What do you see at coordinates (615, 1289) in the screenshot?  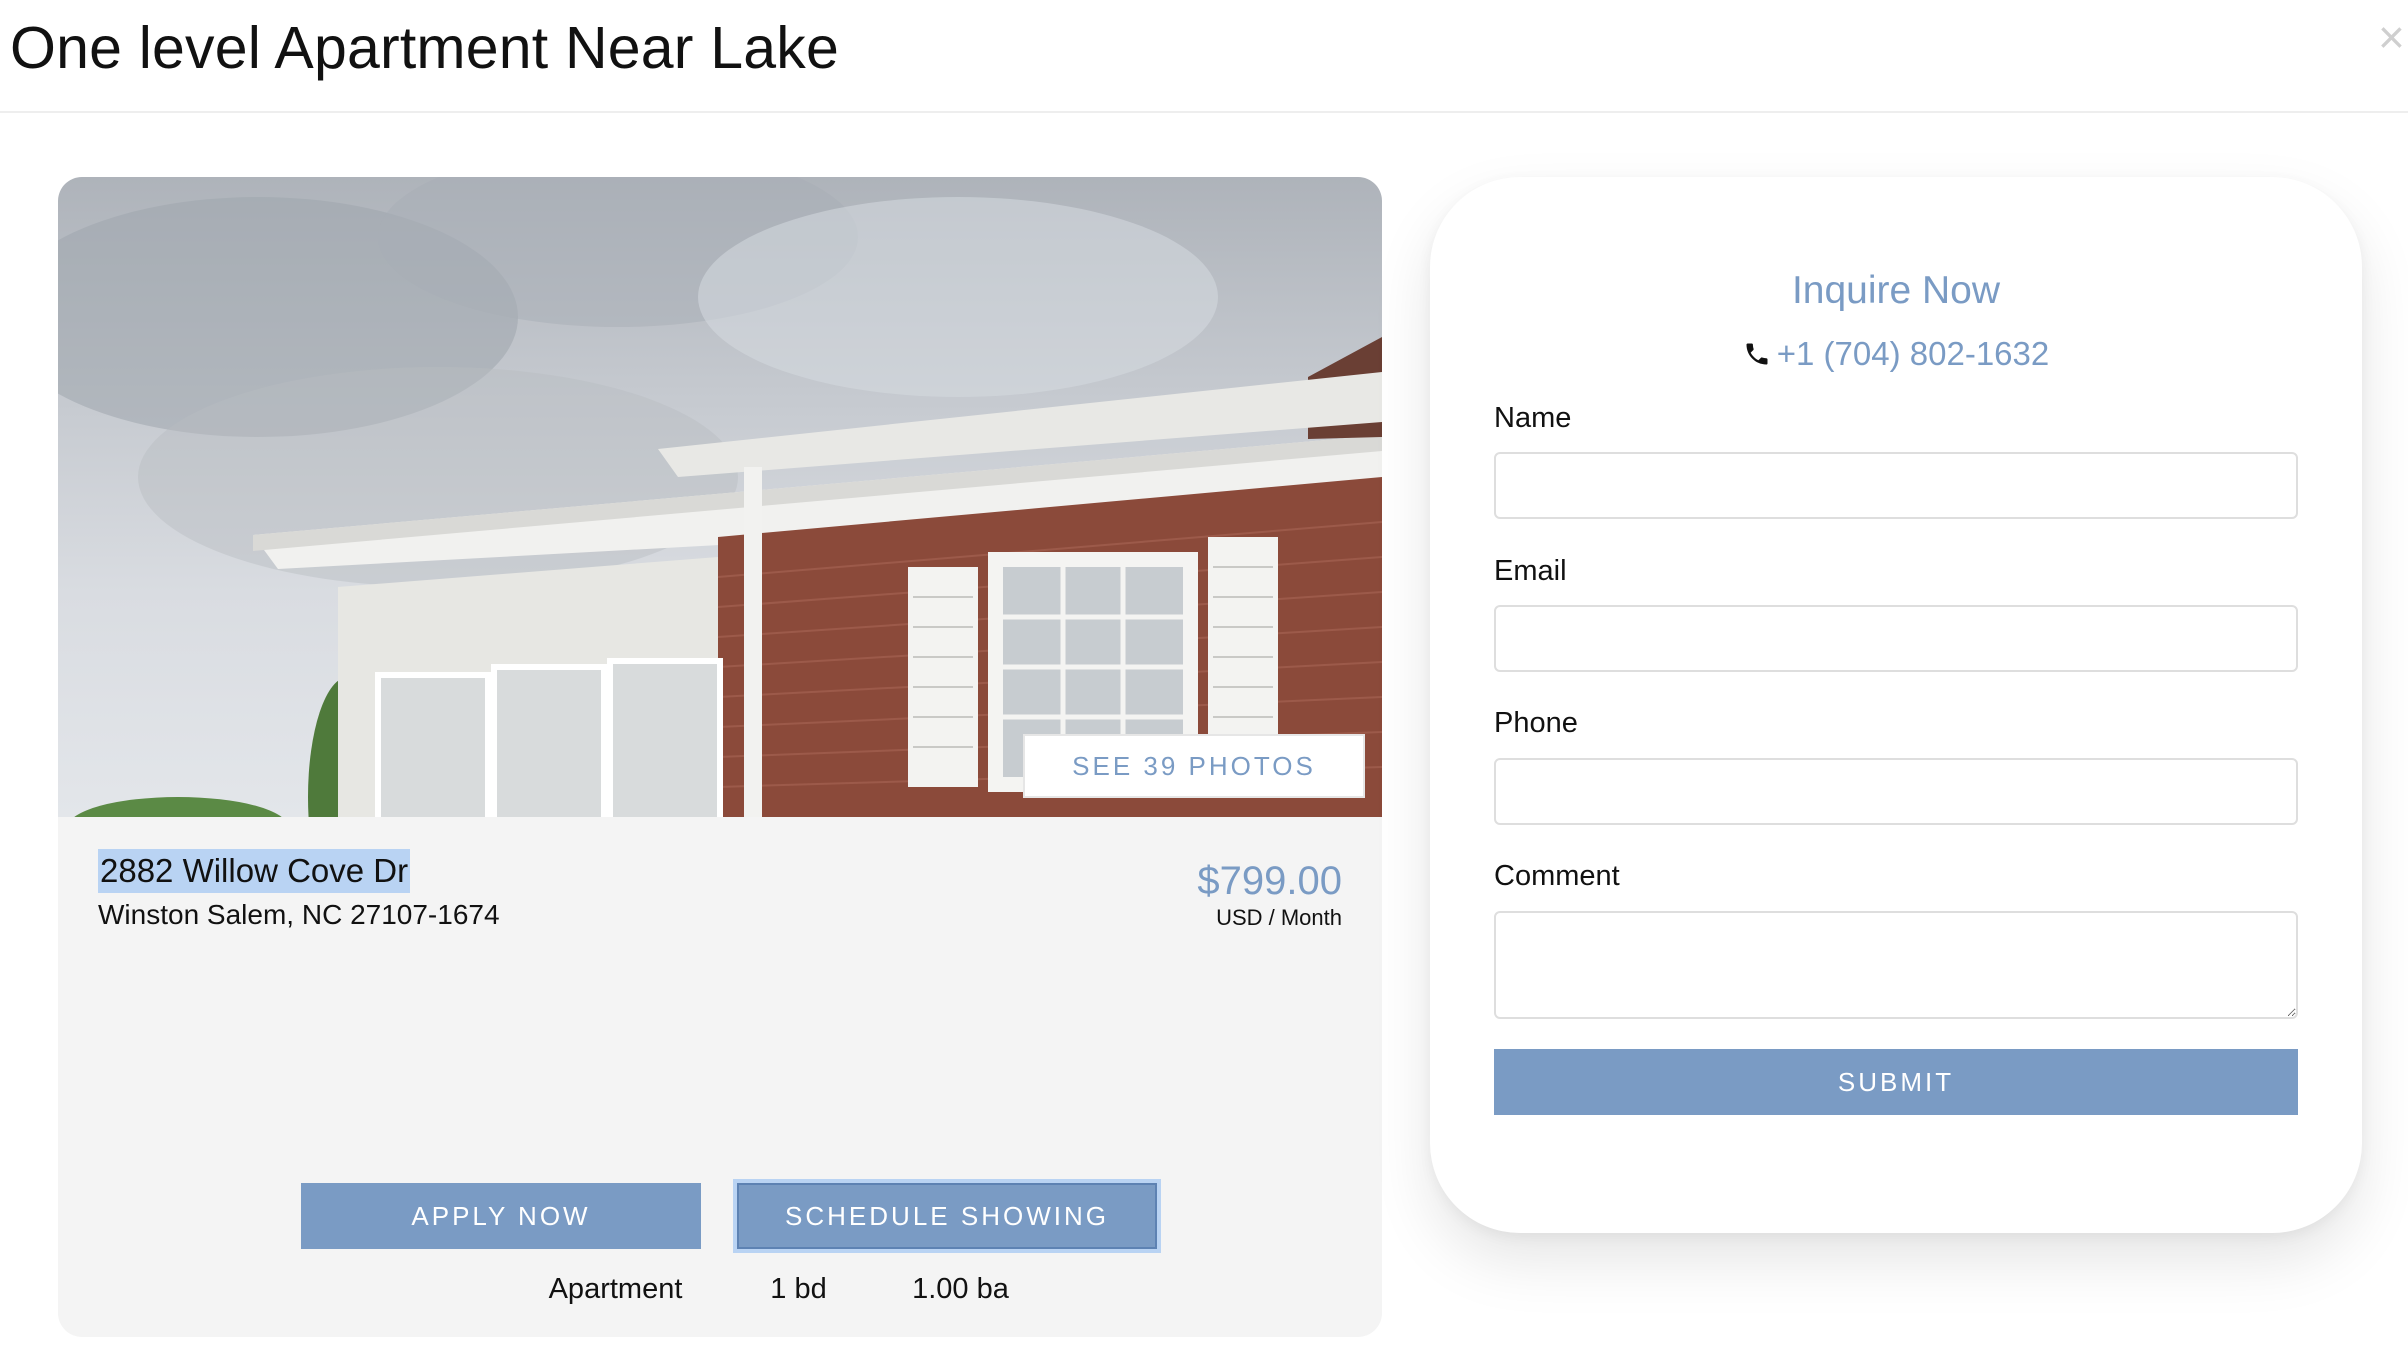 I see `feature-label: Apartment` at bounding box center [615, 1289].